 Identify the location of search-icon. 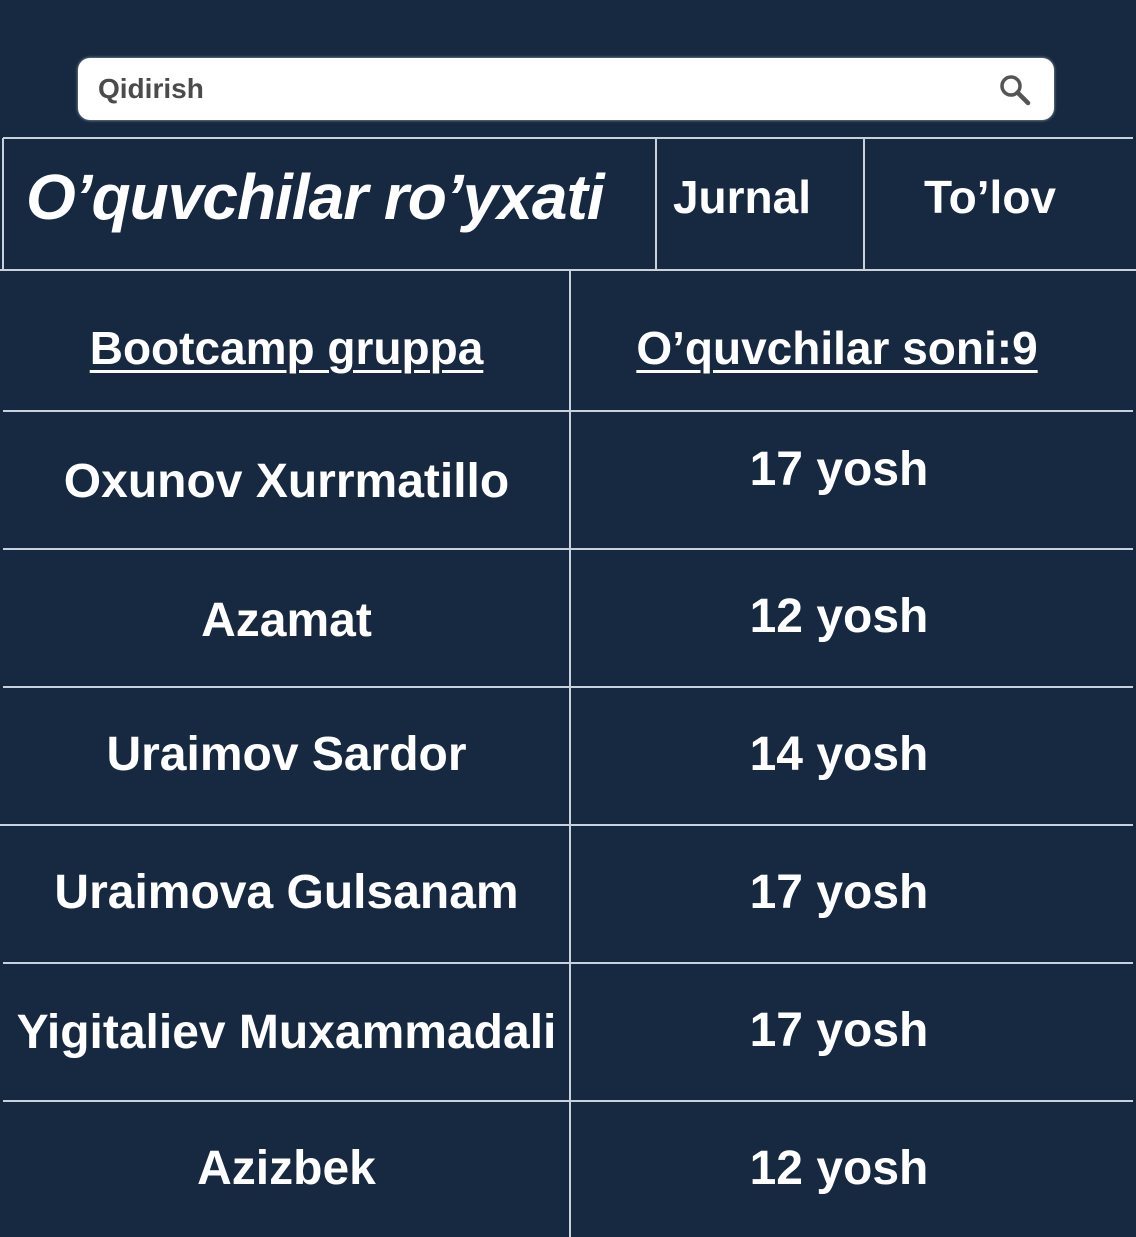
(1015, 90).